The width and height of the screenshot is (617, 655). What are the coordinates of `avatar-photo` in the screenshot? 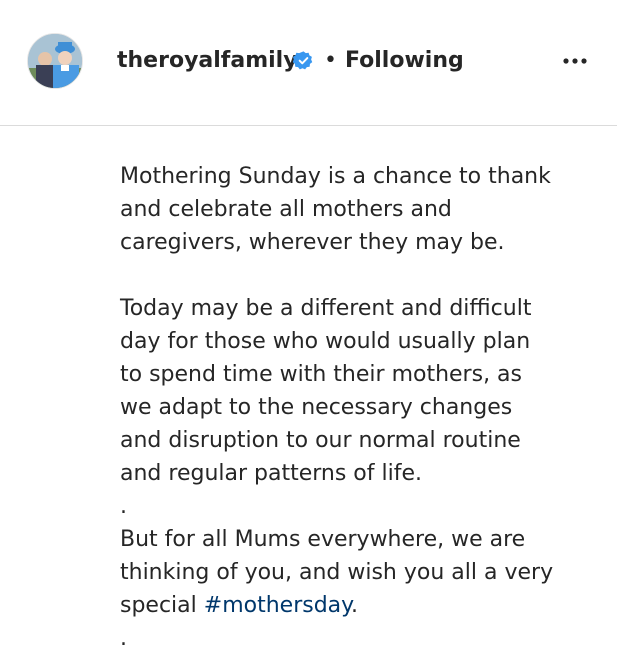 It's located at (55, 61).